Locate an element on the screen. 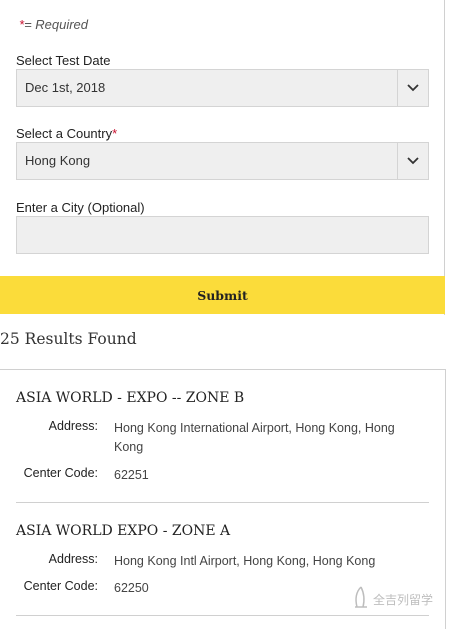 This screenshot has height=629, width=453. city-input is located at coordinates (222, 235).